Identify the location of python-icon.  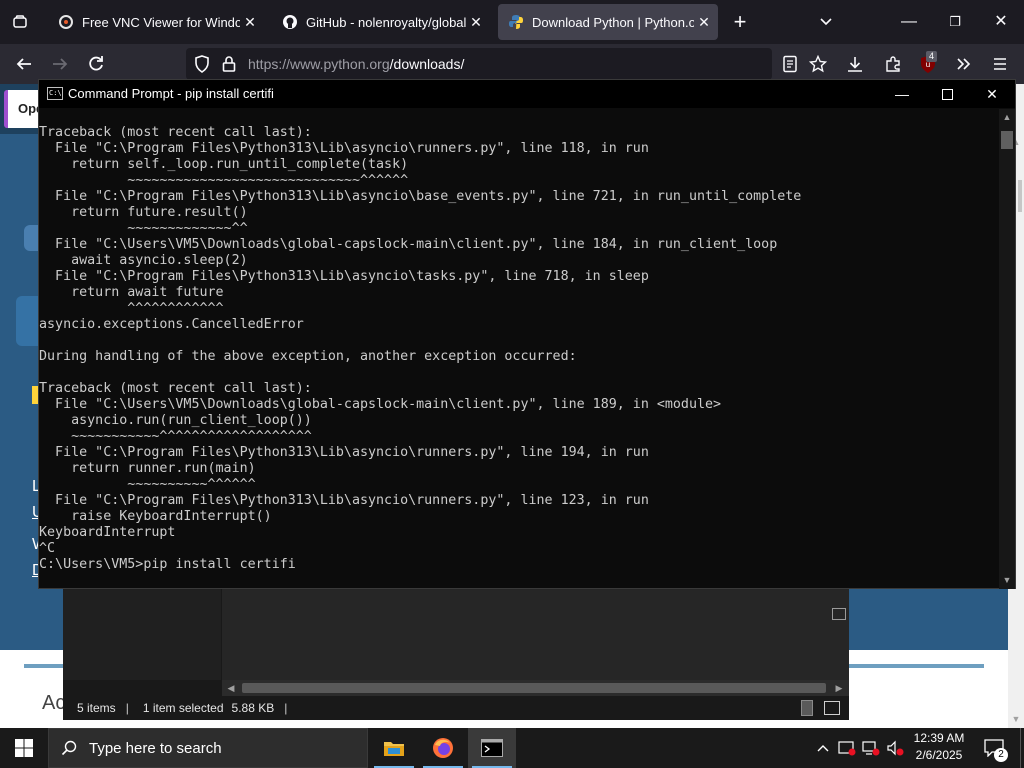
(516, 22).